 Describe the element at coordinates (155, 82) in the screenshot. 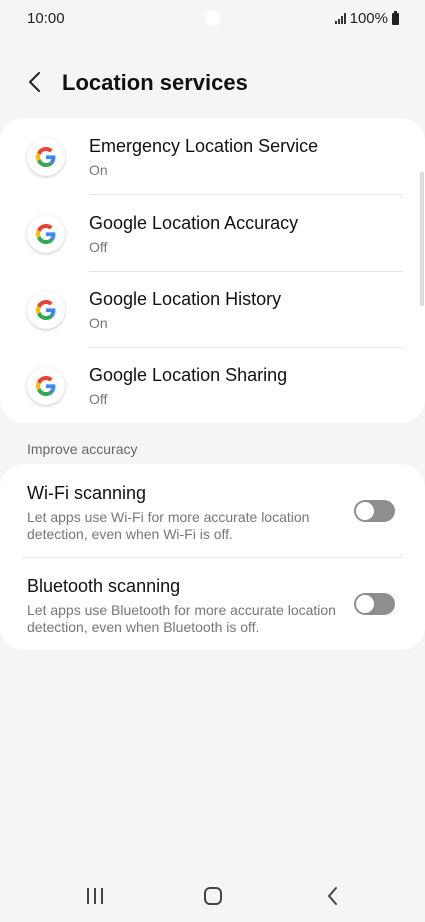

I see `page-title: Location services` at that location.